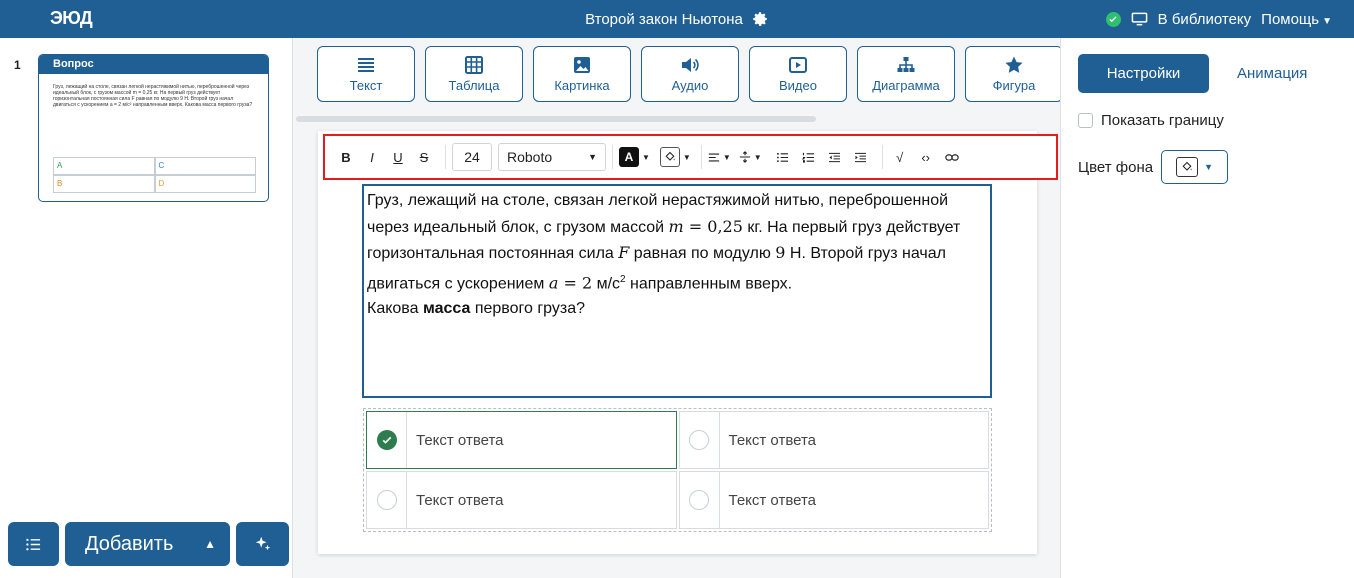  What do you see at coordinates (346, 157) in the screenshot?
I see `bold-button: B` at bounding box center [346, 157].